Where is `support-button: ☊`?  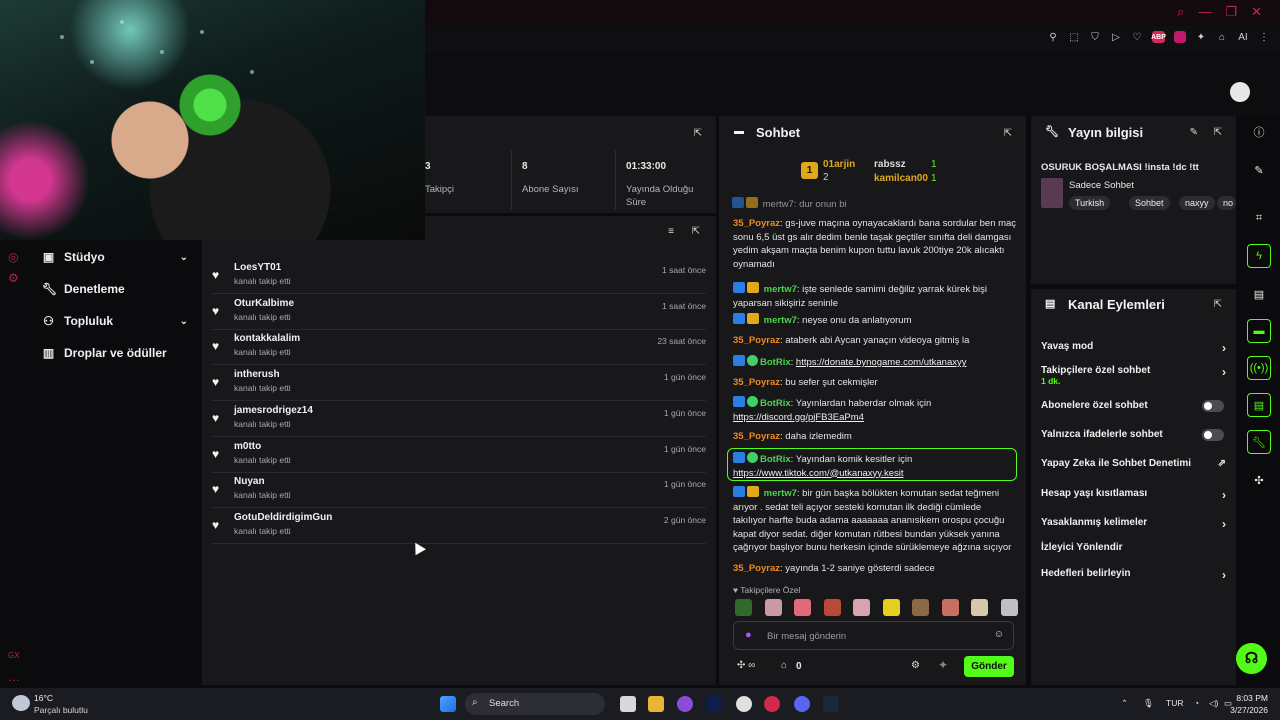
support-button: ☊ is located at coordinates (1251, 658).